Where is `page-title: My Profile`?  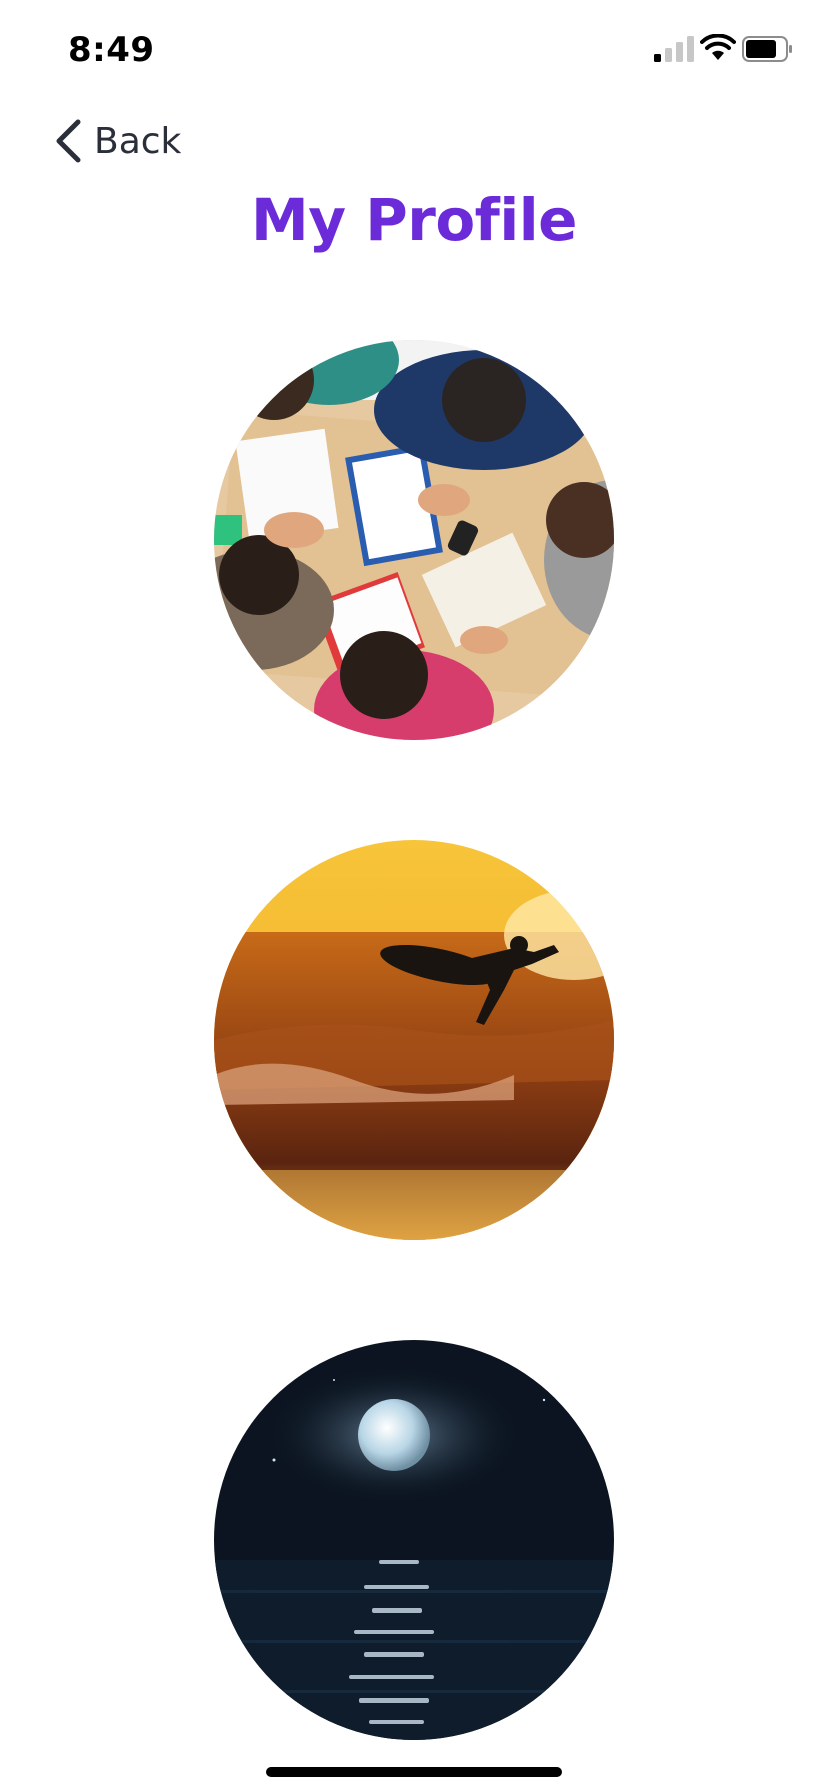 page-title: My Profile is located at coordinates (414, 220).